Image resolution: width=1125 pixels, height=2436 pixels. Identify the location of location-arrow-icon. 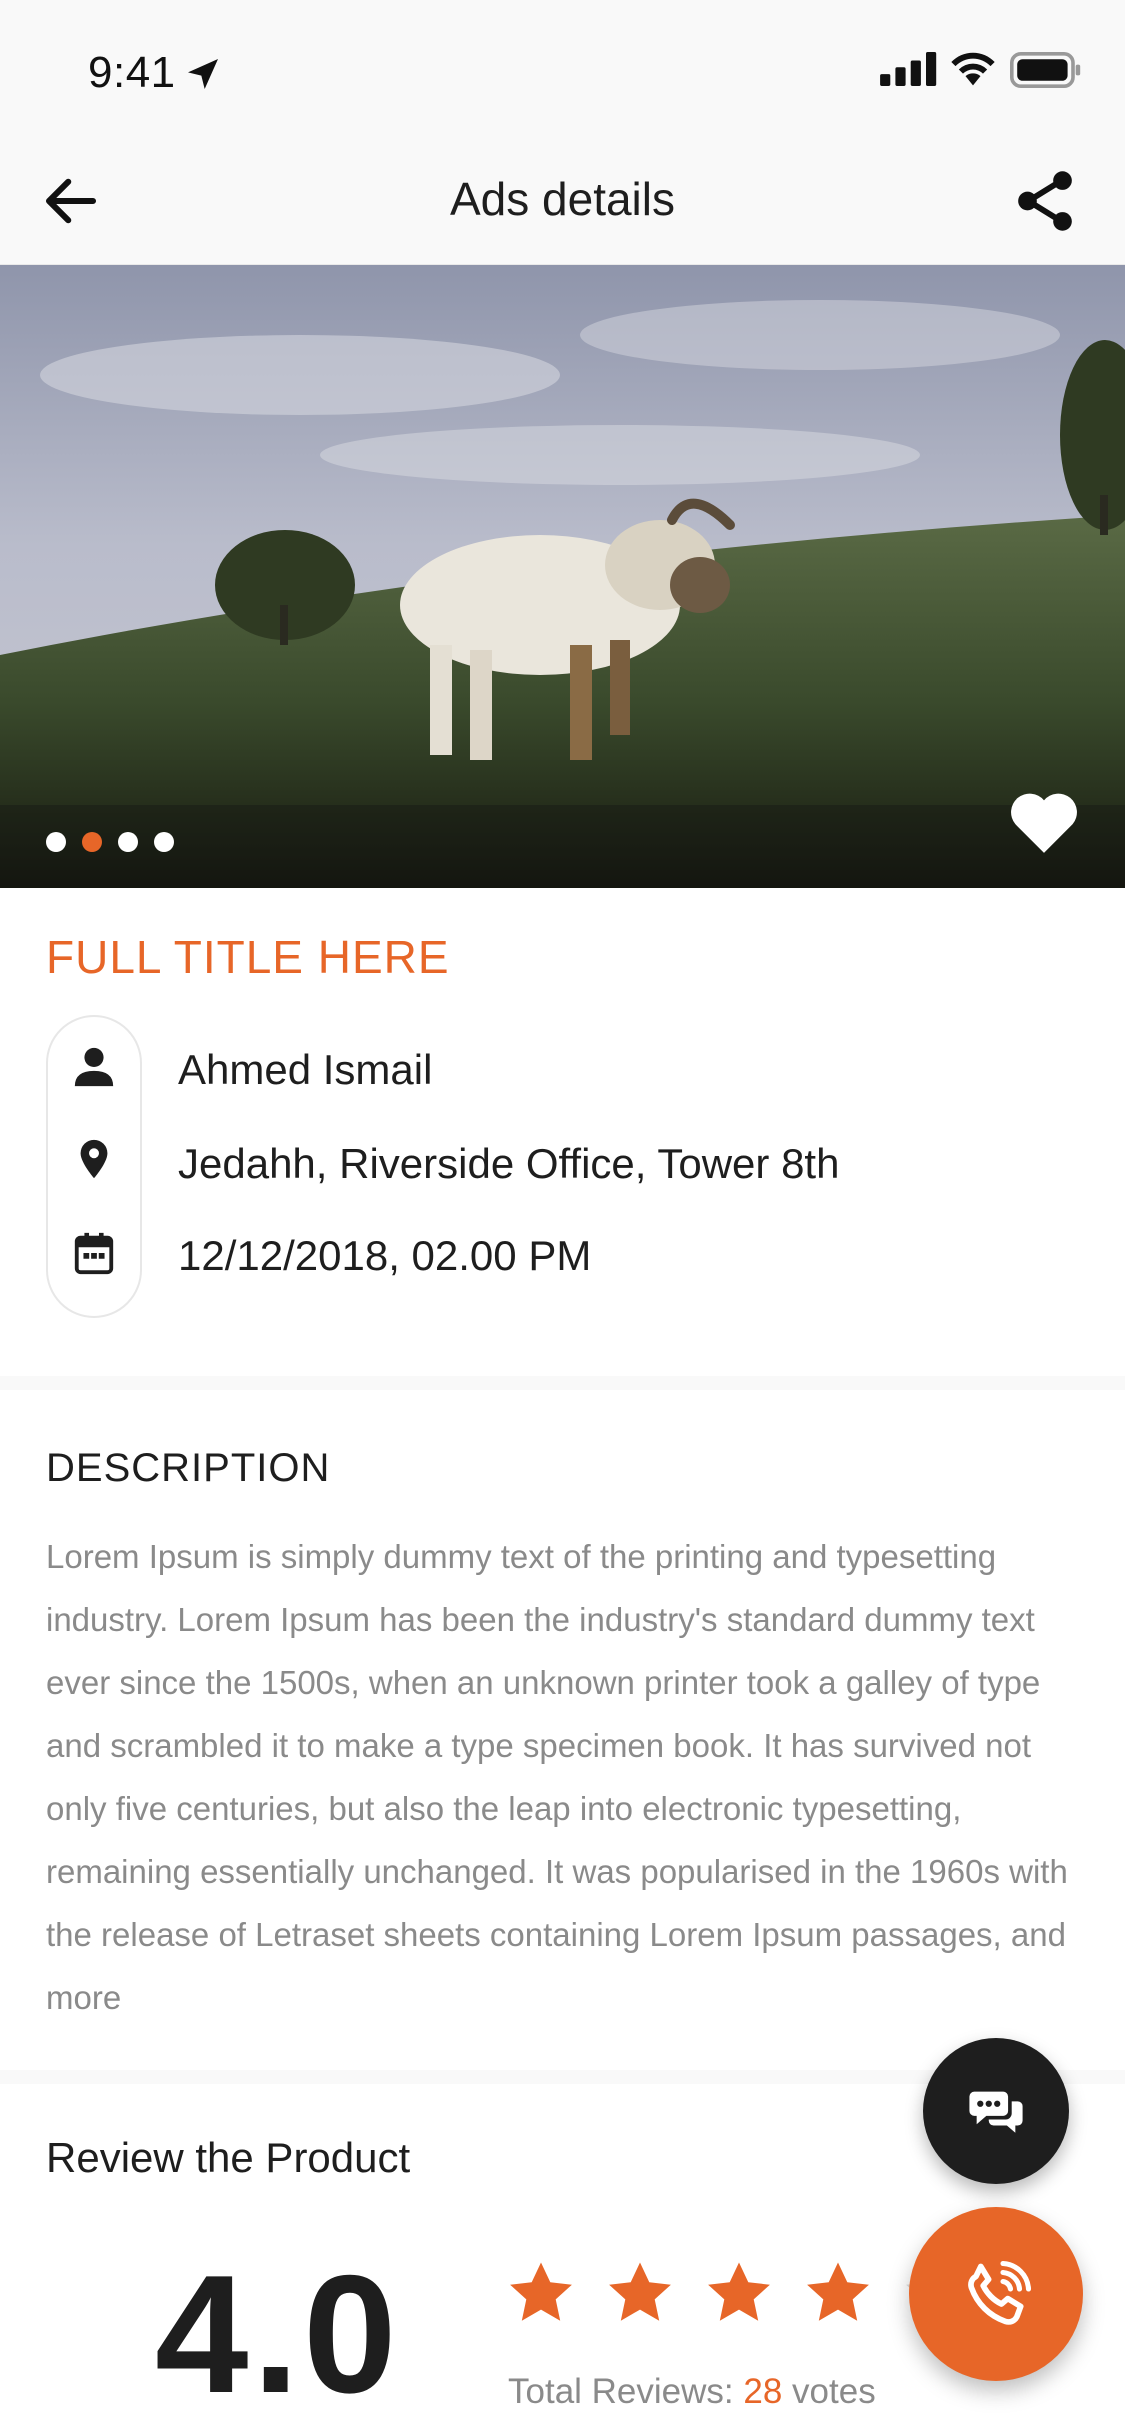
(203, 74).